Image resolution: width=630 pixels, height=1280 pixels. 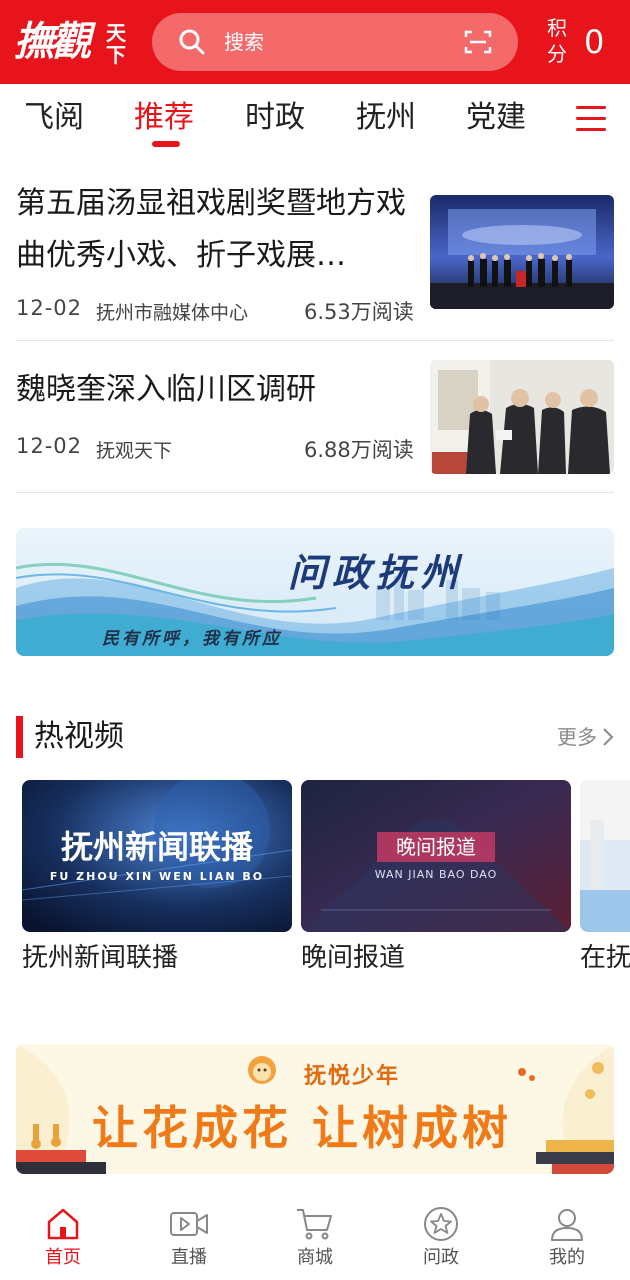 I want to click on app-logo: 撫觀 天 下, so click(x=74, y=42).